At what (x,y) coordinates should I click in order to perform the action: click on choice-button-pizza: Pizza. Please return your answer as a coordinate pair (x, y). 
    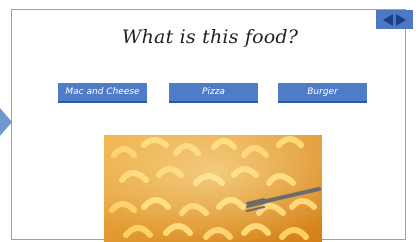
    Looking at the image, I should click on (213, 93).